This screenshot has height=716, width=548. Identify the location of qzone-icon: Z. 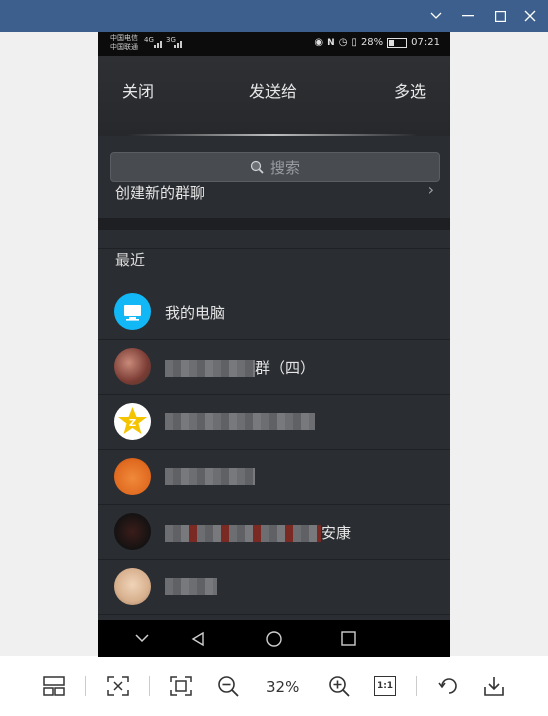
(132, 421).